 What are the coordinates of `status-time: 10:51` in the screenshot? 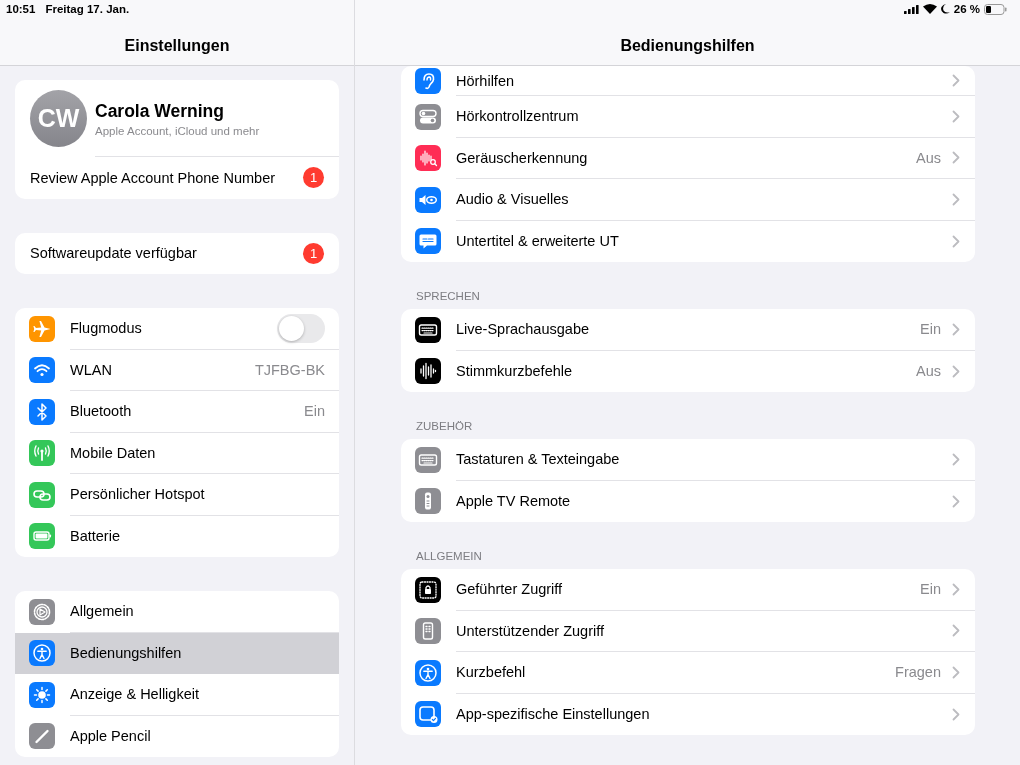 It's located at (21, 9).